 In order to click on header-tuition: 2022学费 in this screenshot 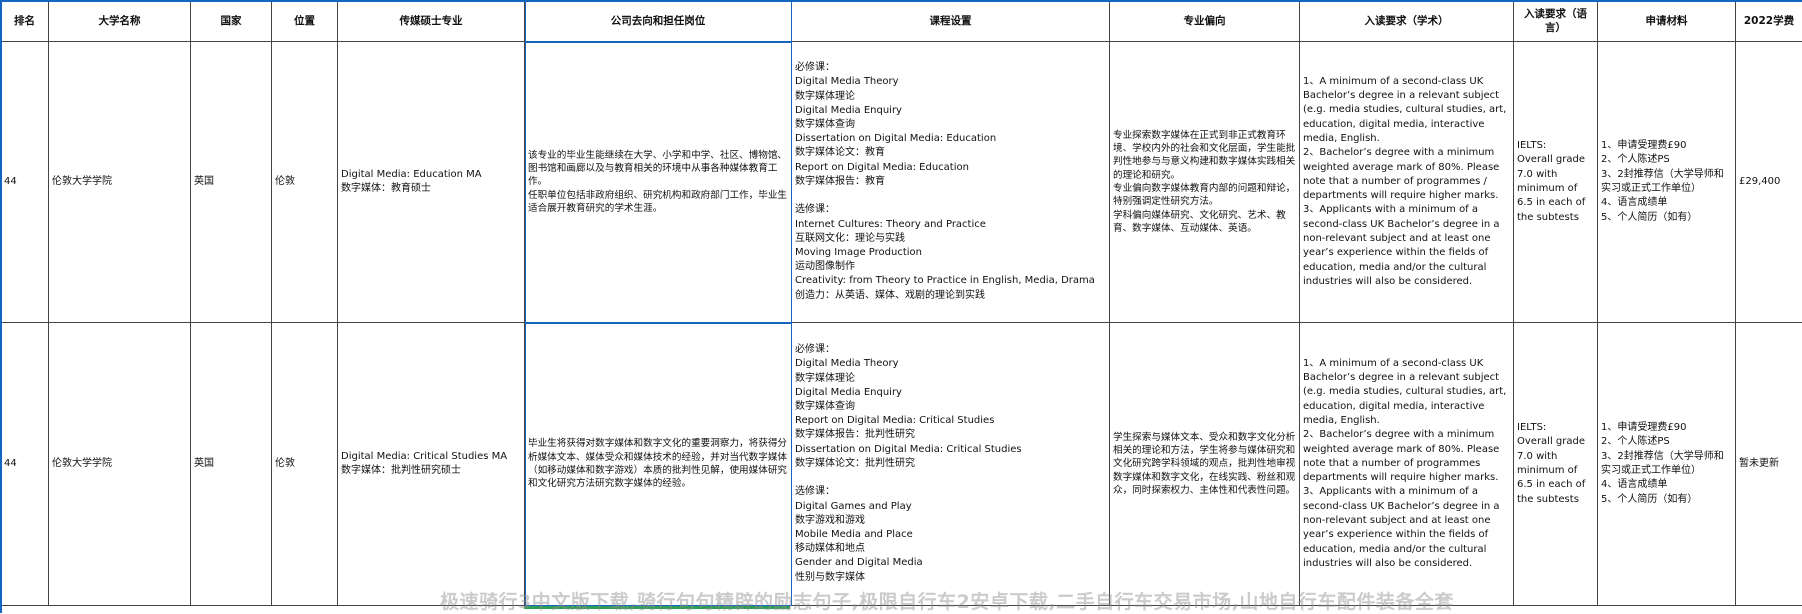, I will do `click(1769, 21)`.